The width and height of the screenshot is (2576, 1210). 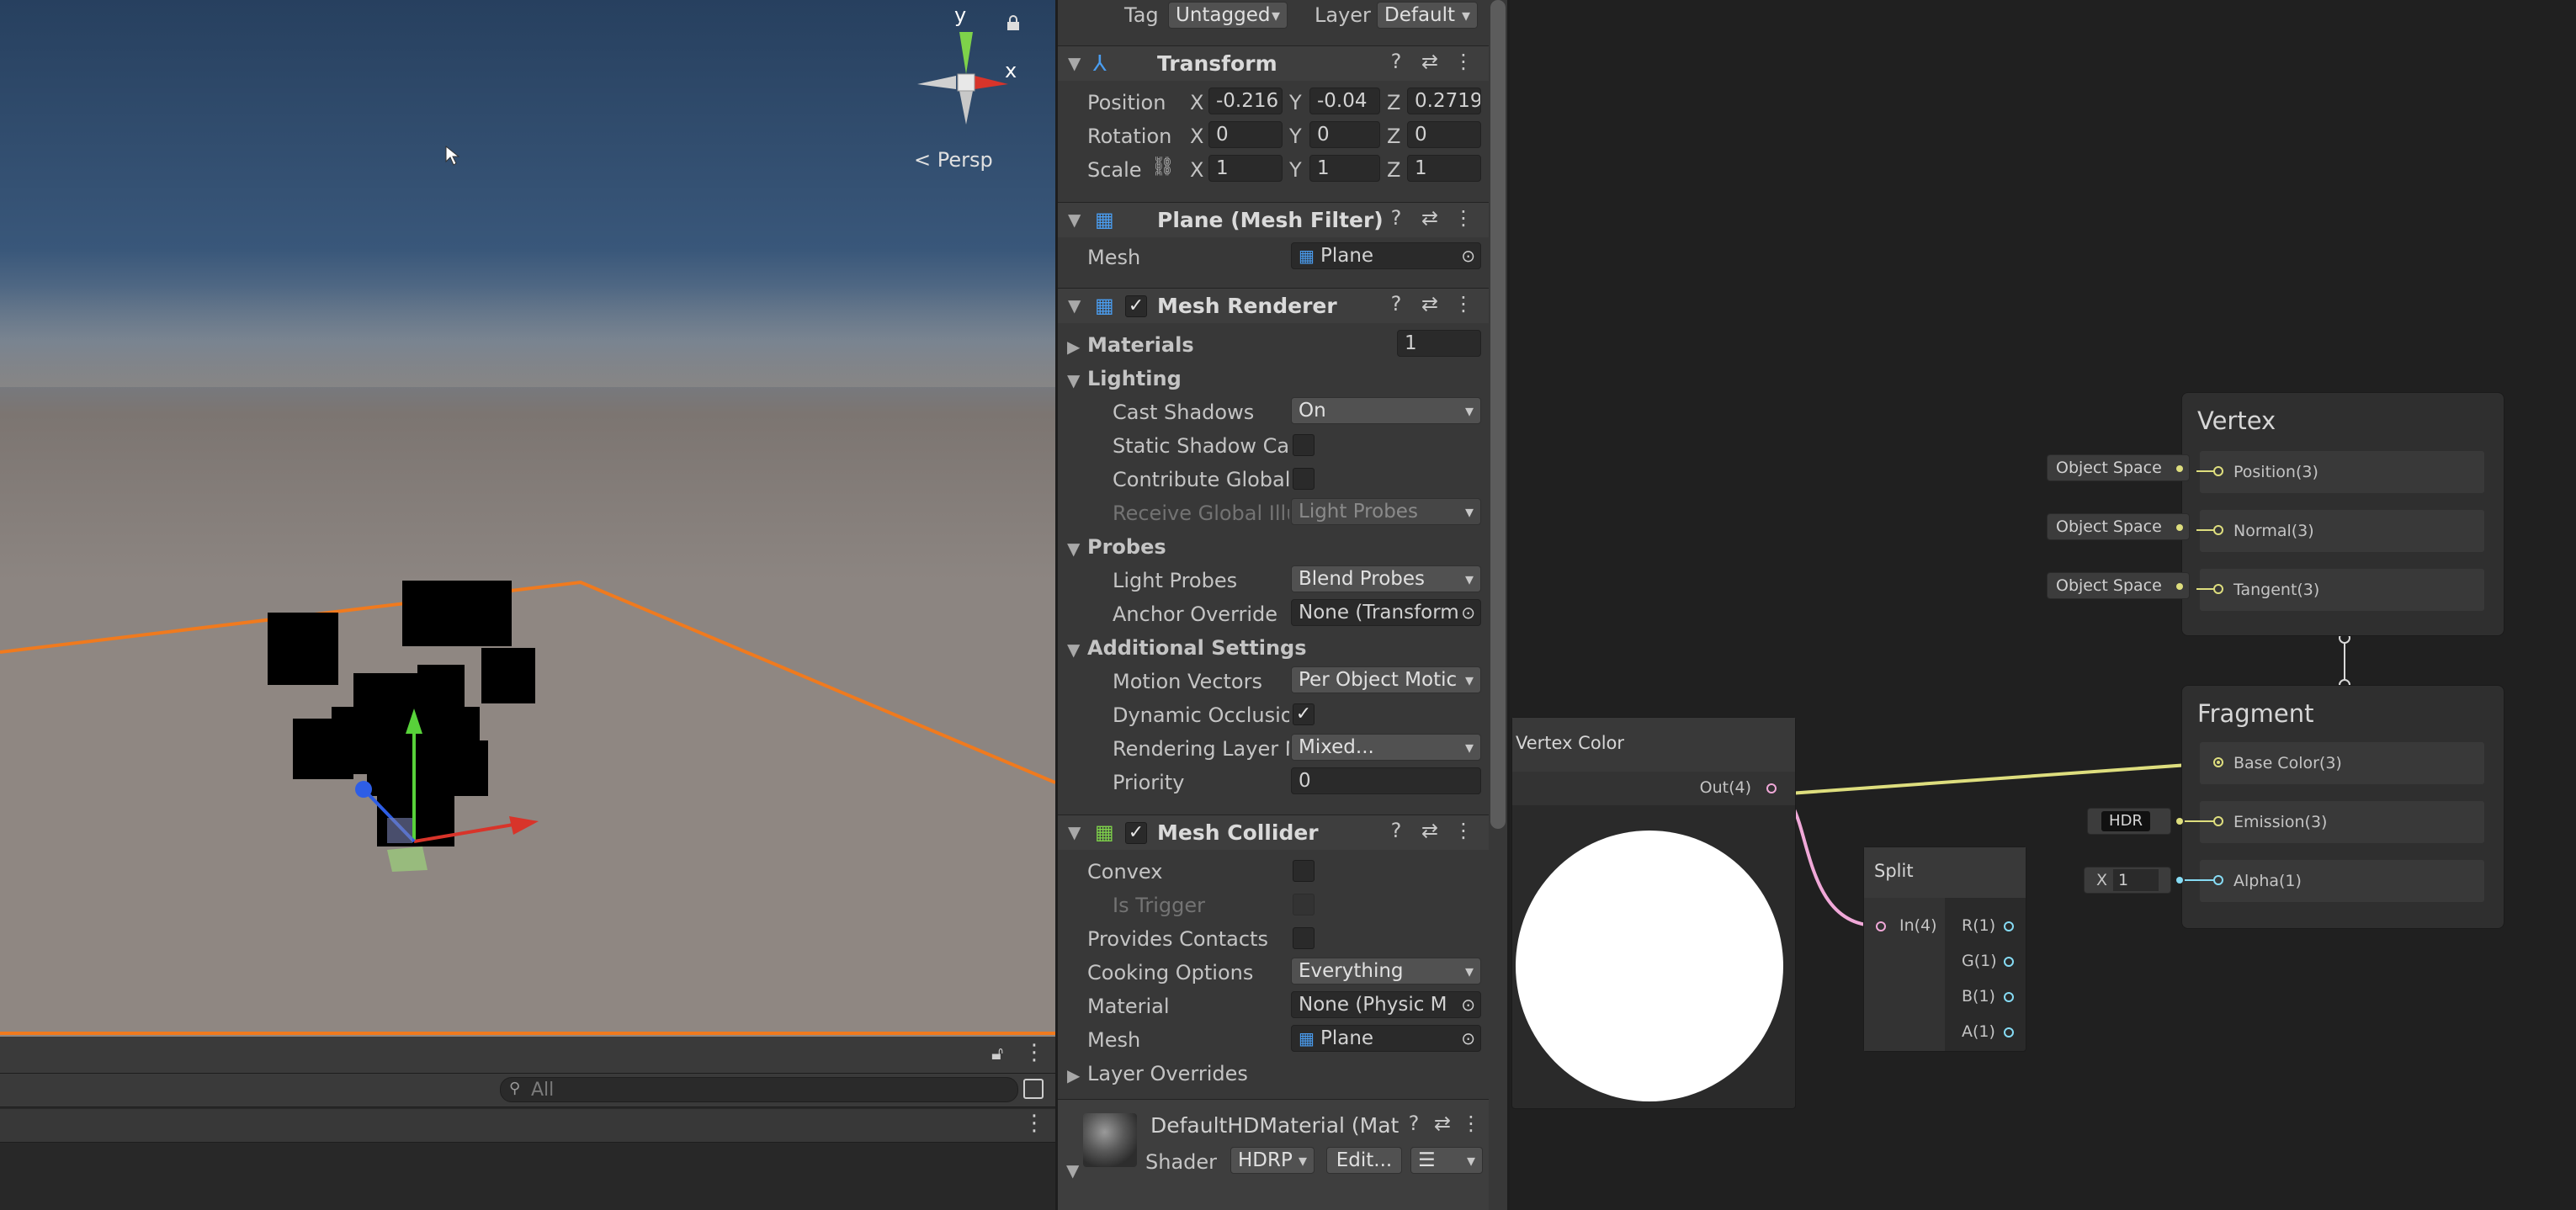 I want to click on layer-dropdown: Default, so click(x=1427, y=16).